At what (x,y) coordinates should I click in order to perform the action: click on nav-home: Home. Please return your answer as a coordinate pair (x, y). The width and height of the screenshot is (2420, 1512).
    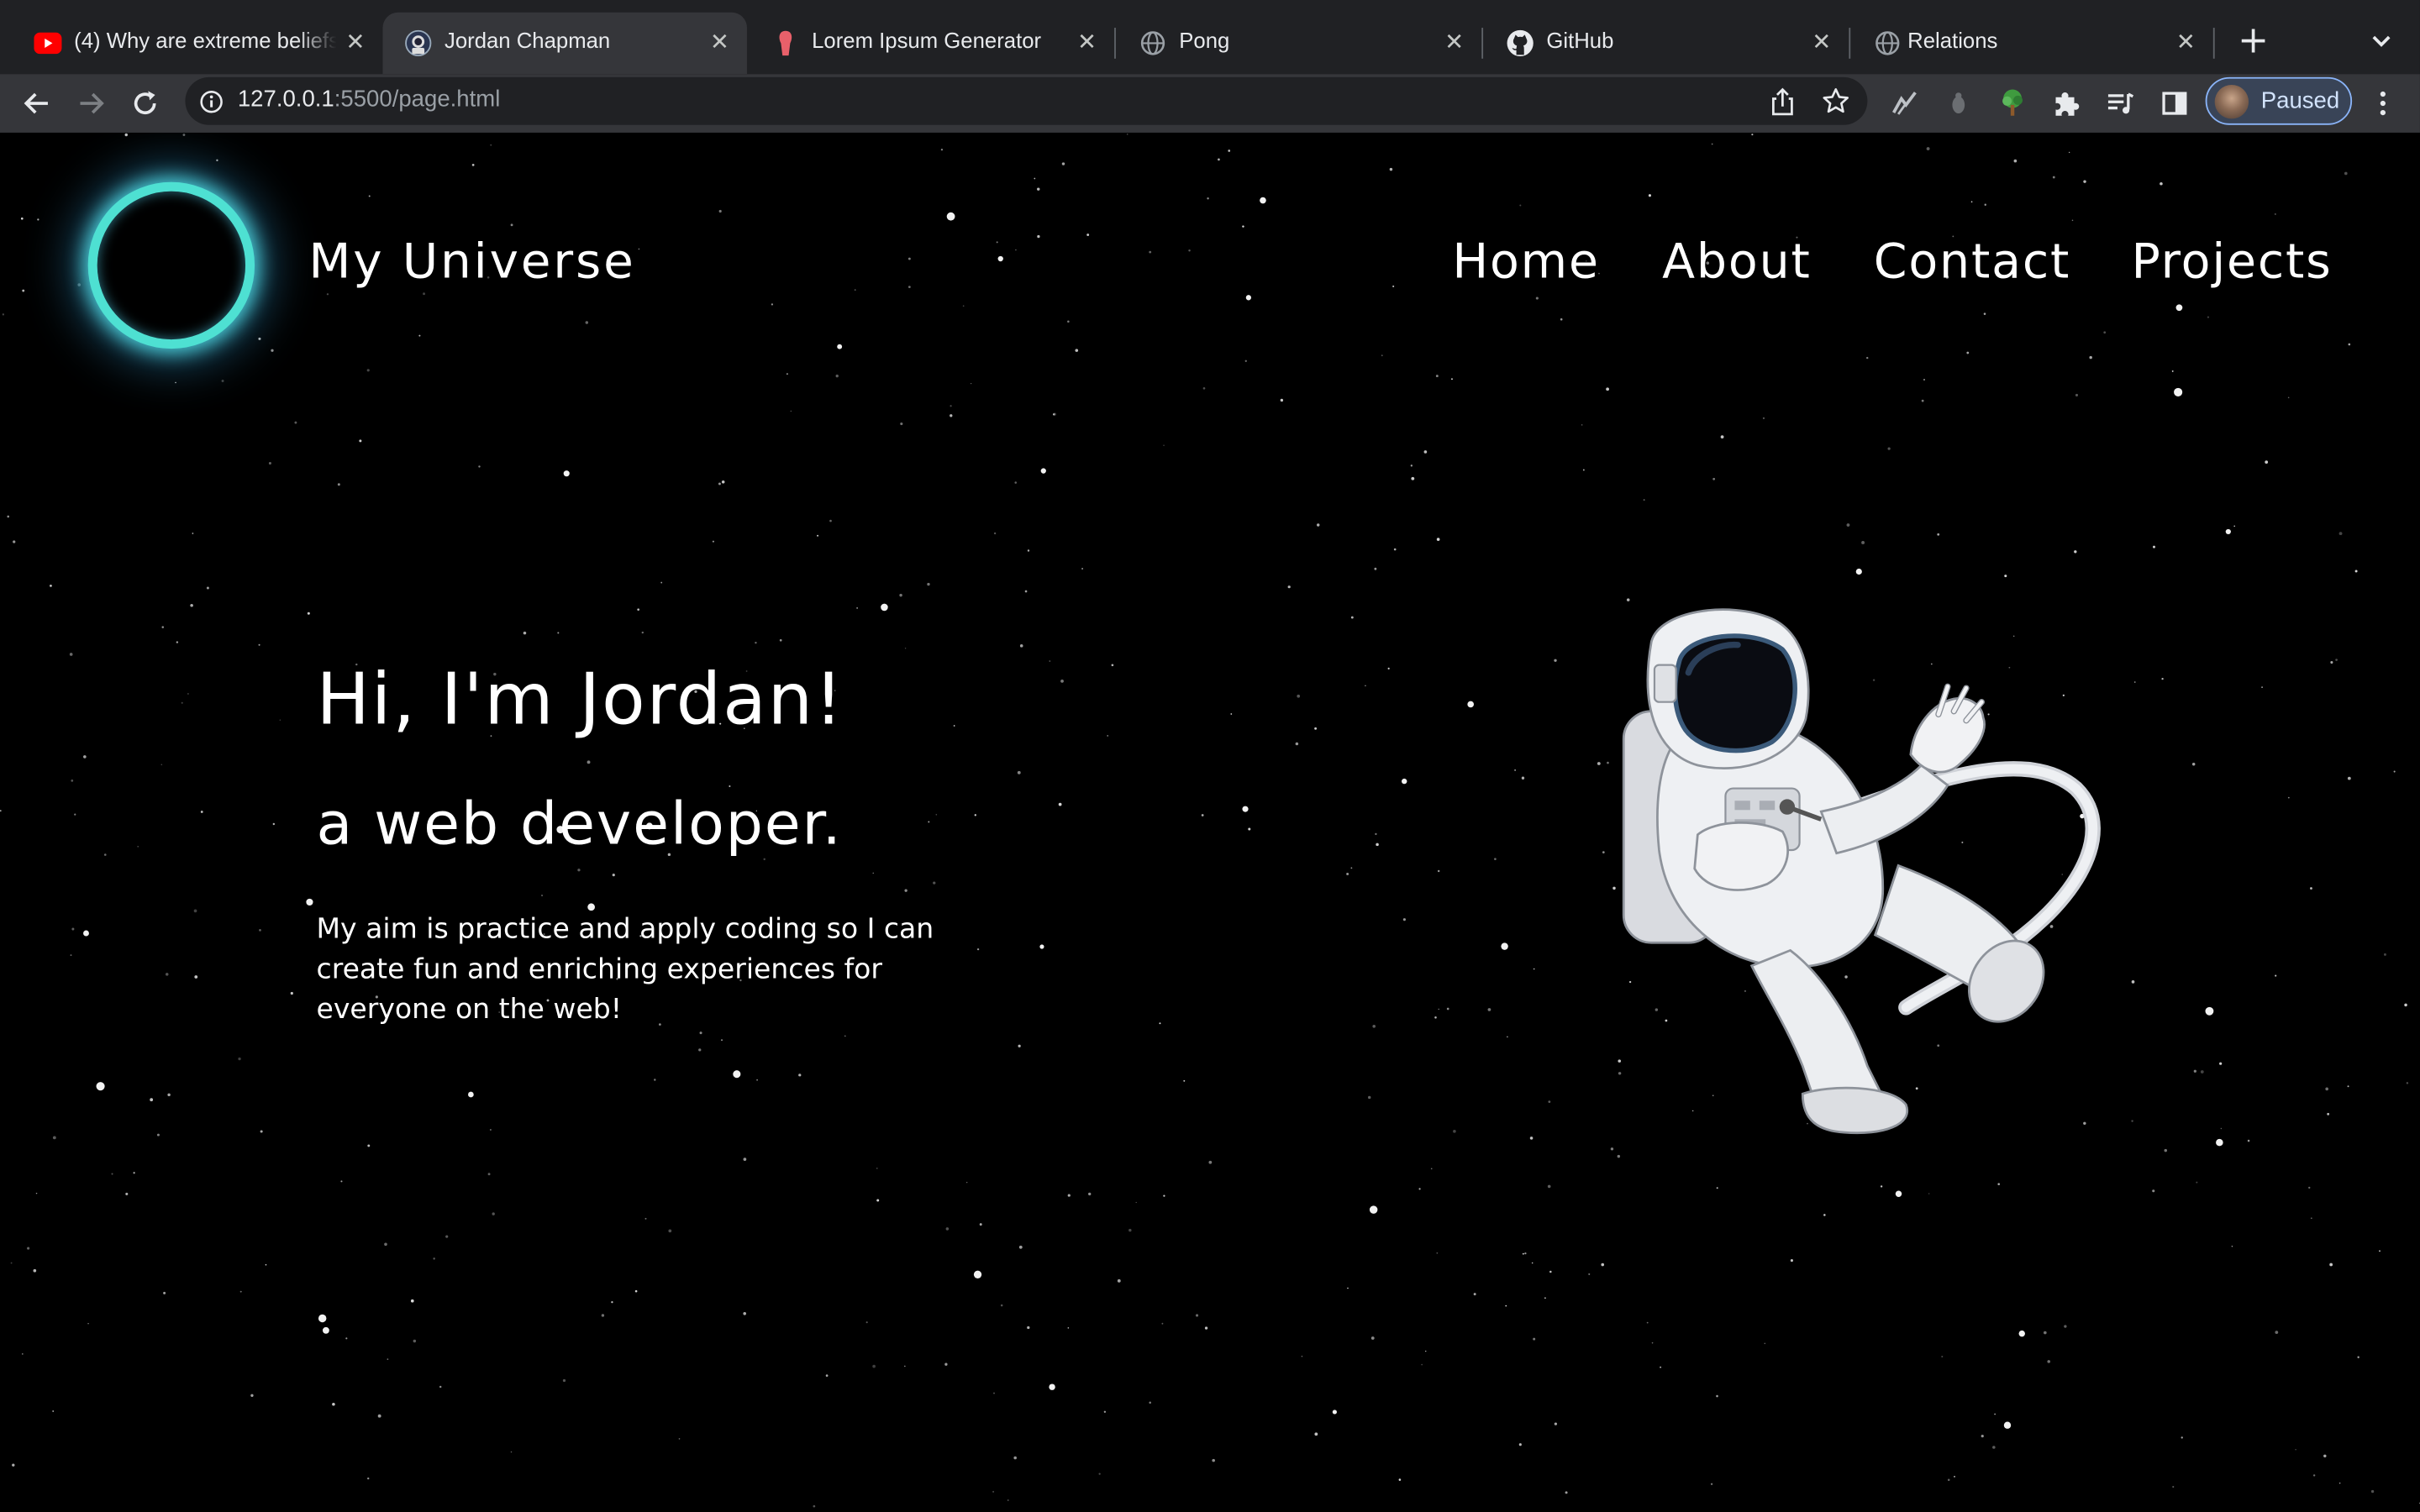
    Looking at the image, I should click on (1526, 262).